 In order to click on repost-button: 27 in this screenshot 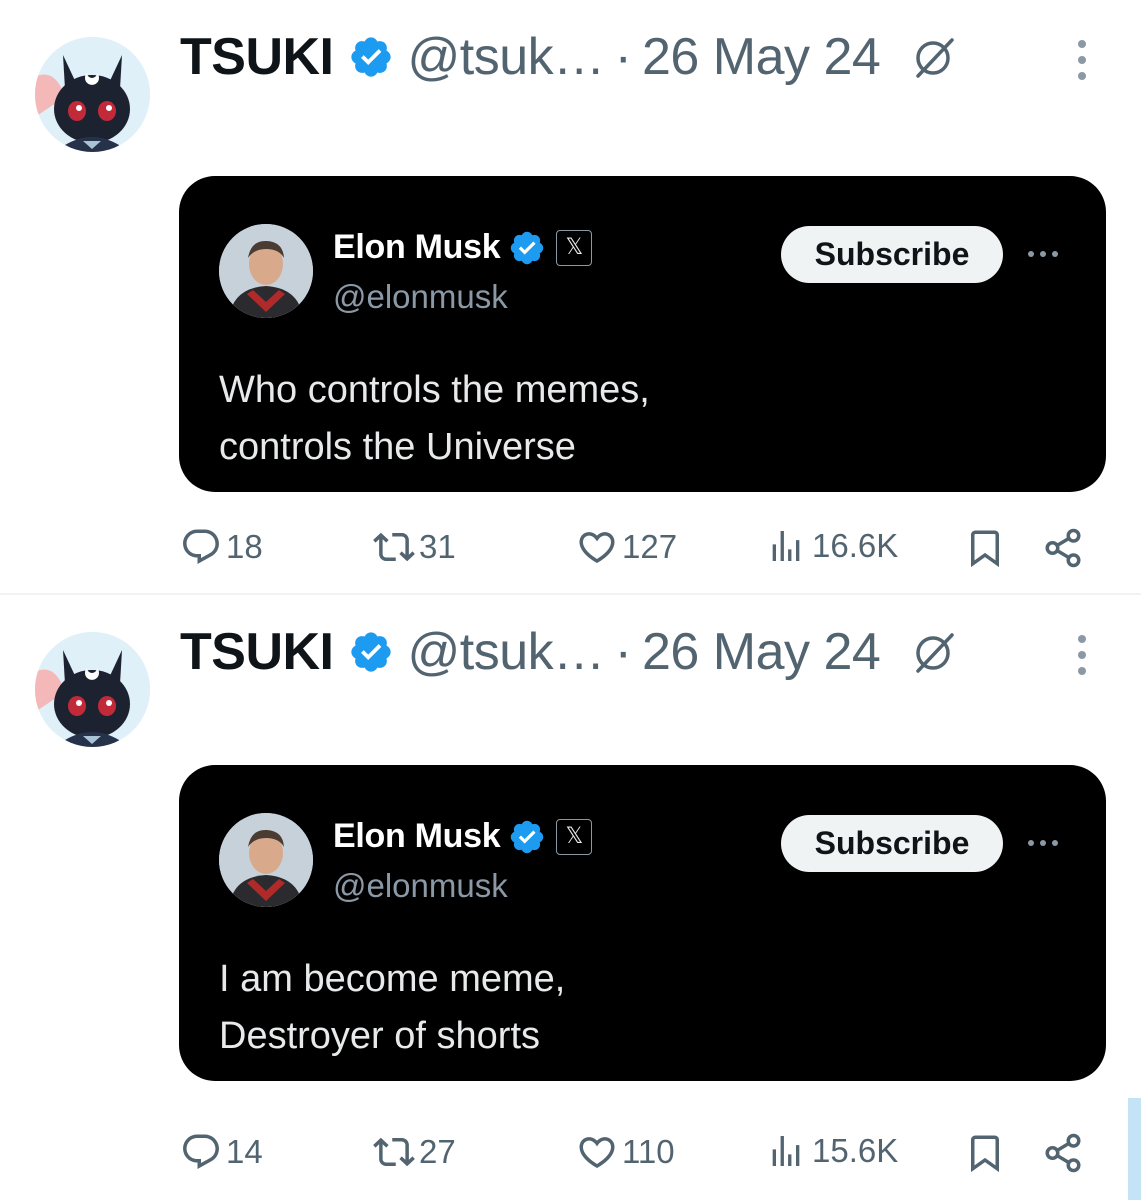, I will do `click(414, 1152)`.